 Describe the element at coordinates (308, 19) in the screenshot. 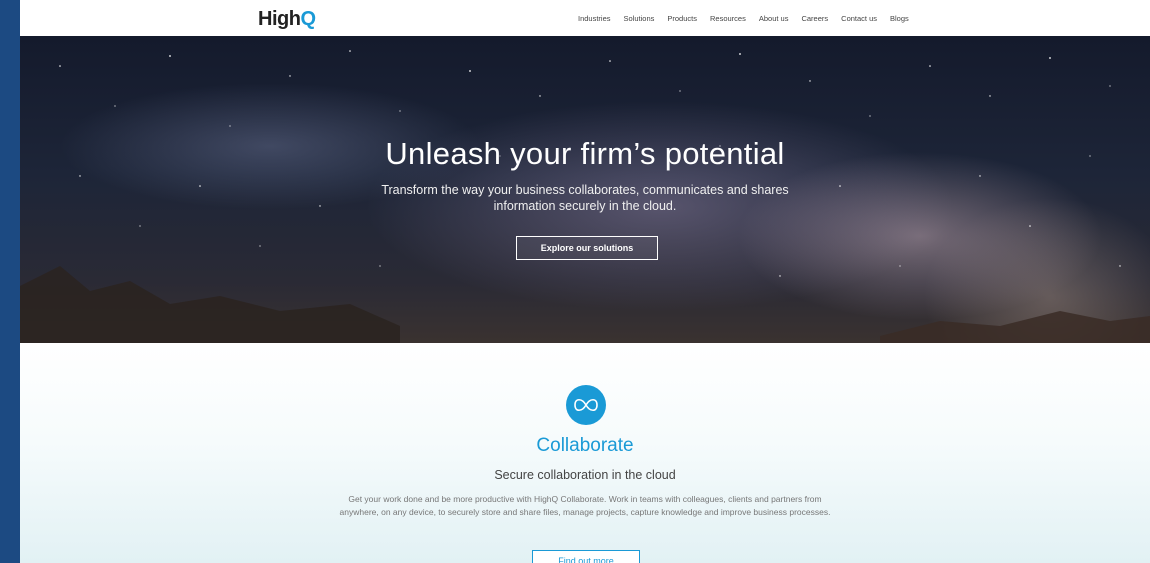

I see `logo-q: Q` at that location.